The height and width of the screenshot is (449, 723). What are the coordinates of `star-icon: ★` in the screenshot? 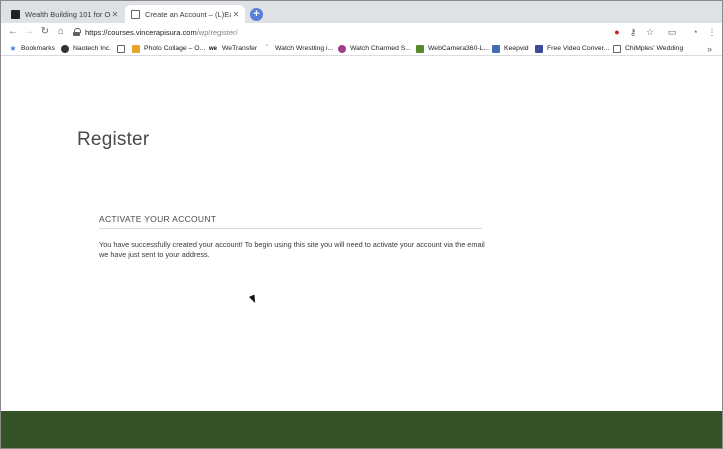 It's located at (13, 48).